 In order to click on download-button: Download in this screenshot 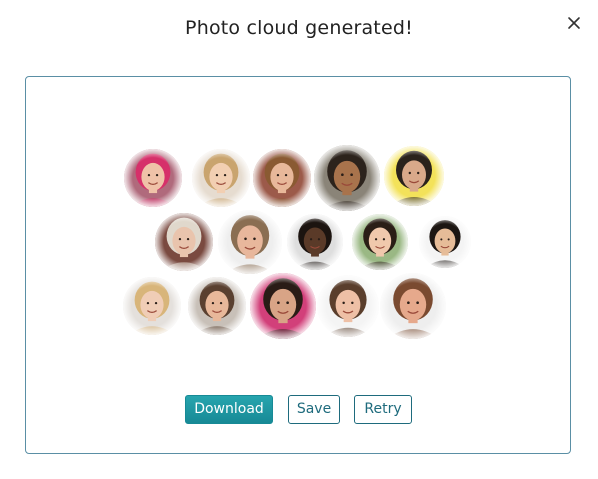, I will do `click(229, 409)`.